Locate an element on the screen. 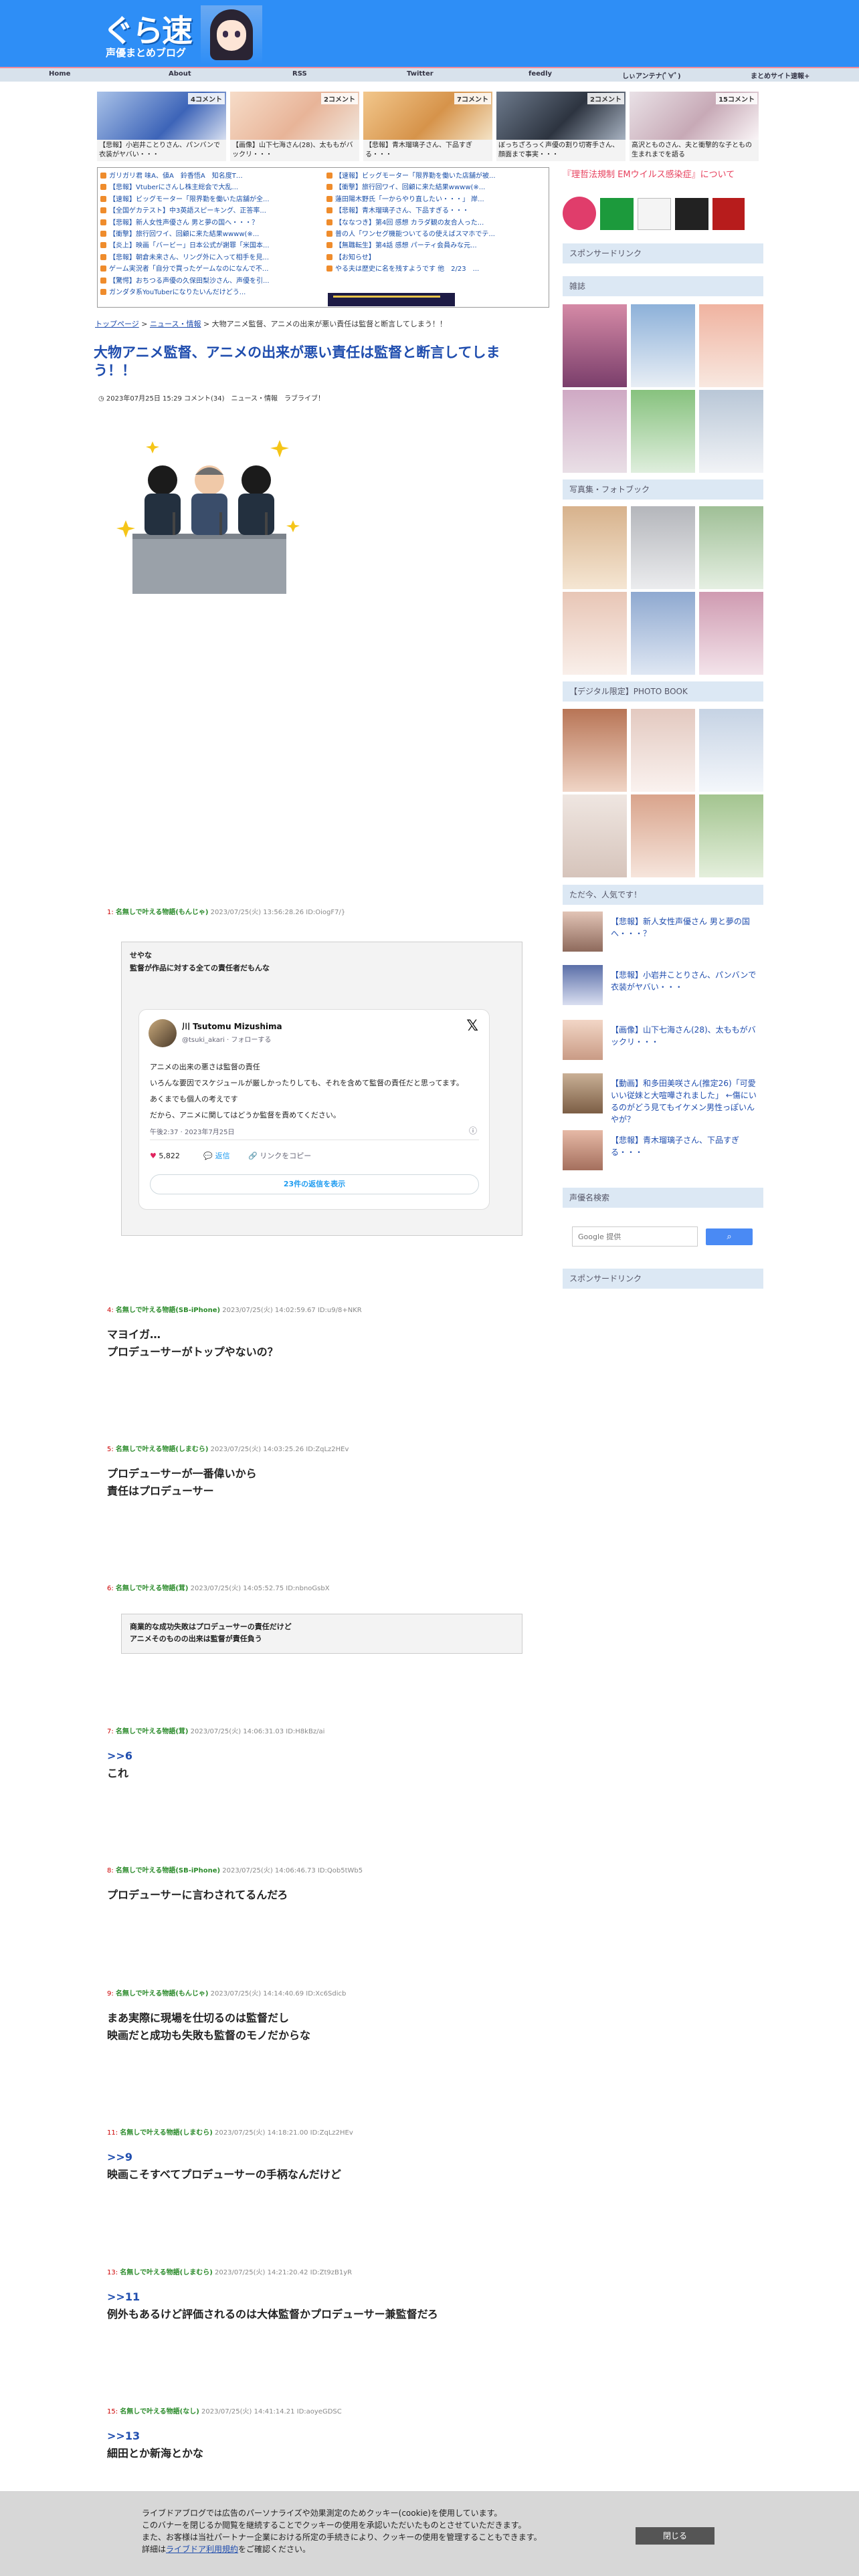 This screenshot has height=2576, width=859. notice-banner: 『理哲法規制 ​​EMウイルス感染症』について is located at coordinates (663, 173).